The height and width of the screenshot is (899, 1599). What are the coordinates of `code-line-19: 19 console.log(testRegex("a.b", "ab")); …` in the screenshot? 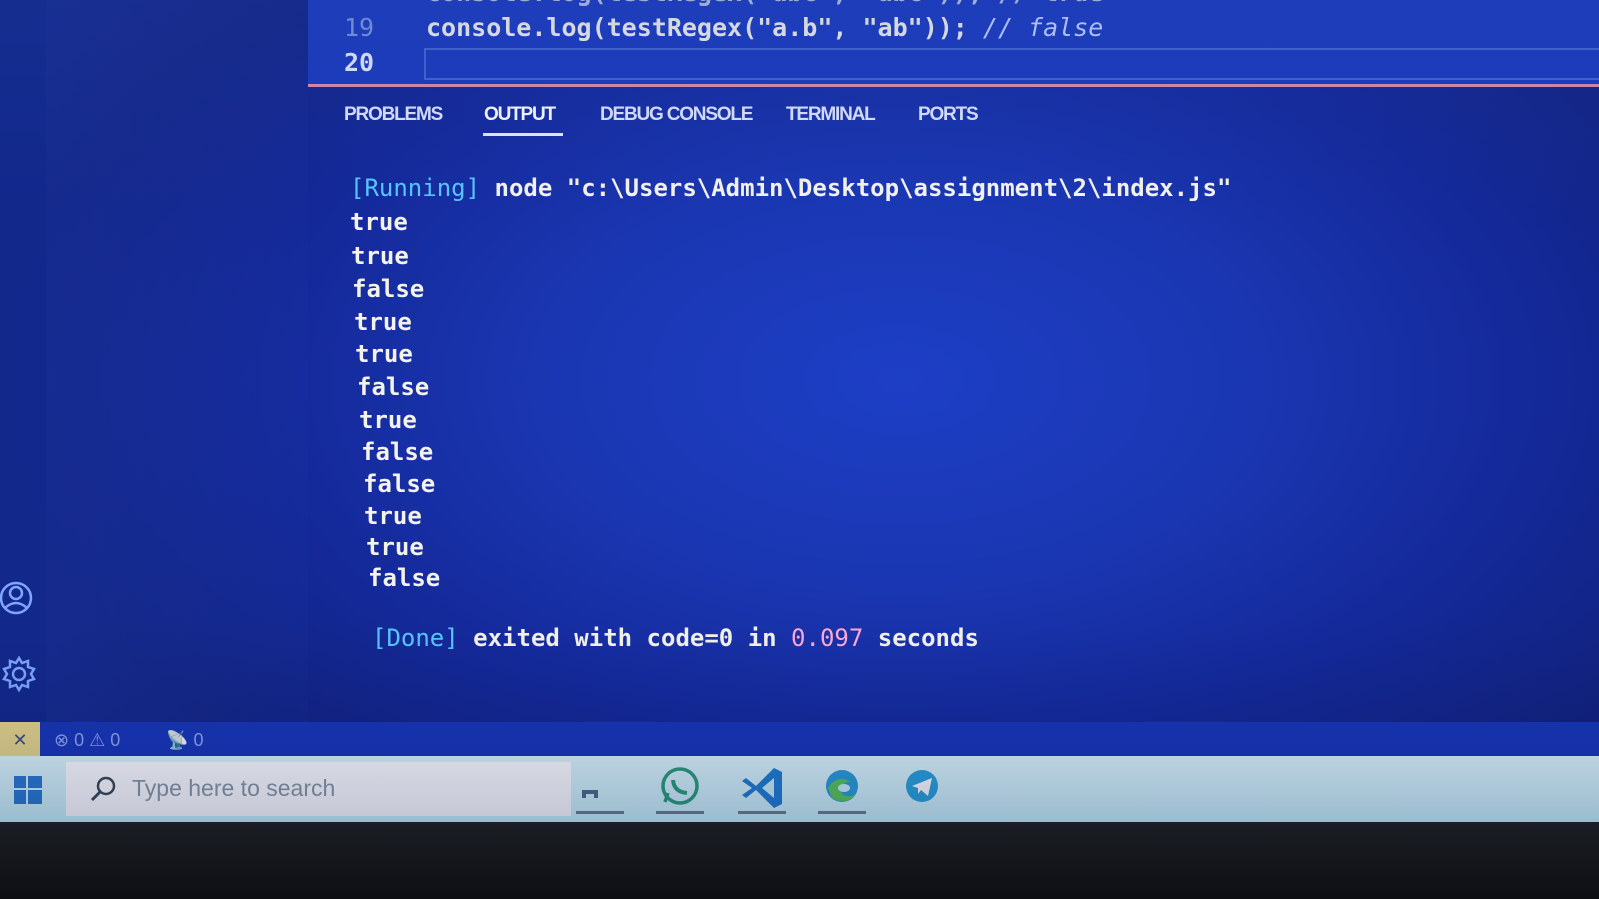 It's located at (953, 28).